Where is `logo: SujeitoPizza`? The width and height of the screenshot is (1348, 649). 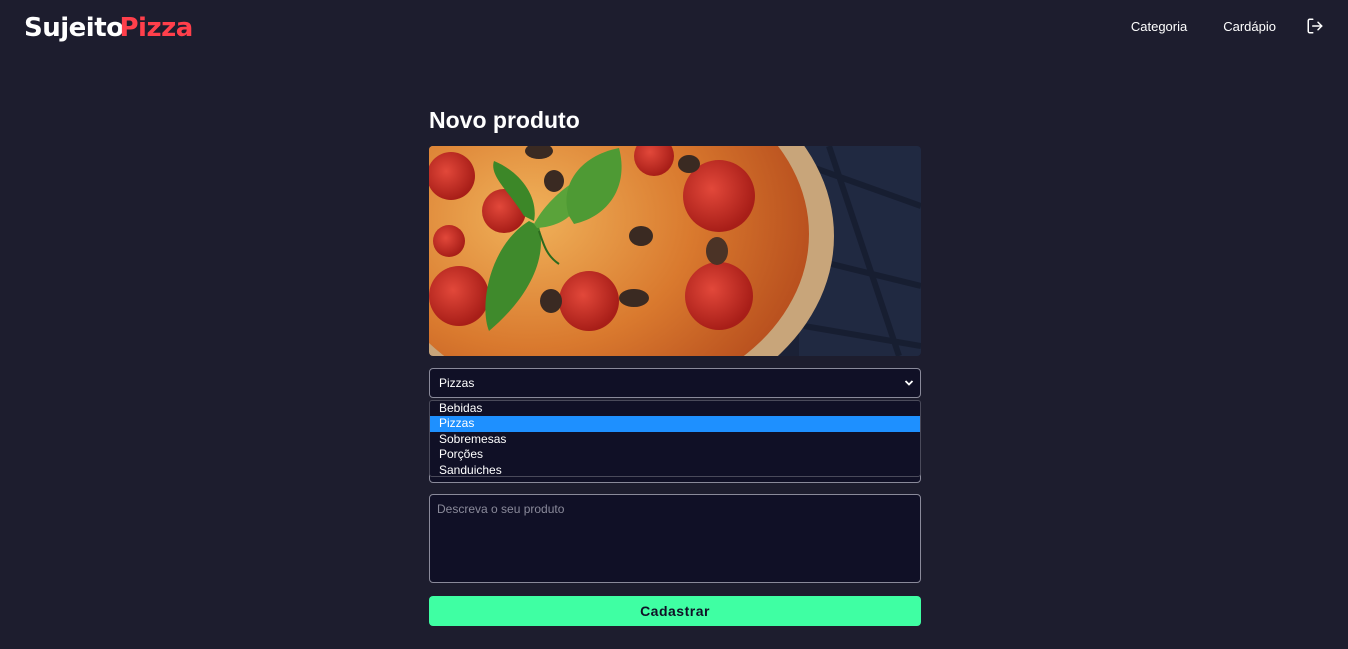 logo: SujeitoPizza is located at coordinates (108, 28).